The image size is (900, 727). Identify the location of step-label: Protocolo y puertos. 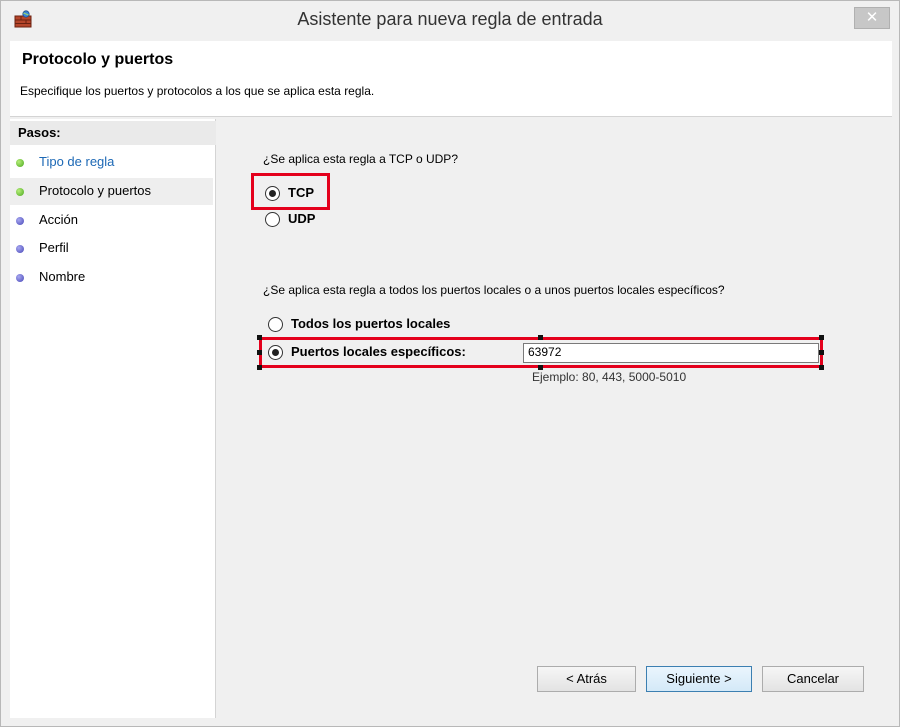
(95, 190).